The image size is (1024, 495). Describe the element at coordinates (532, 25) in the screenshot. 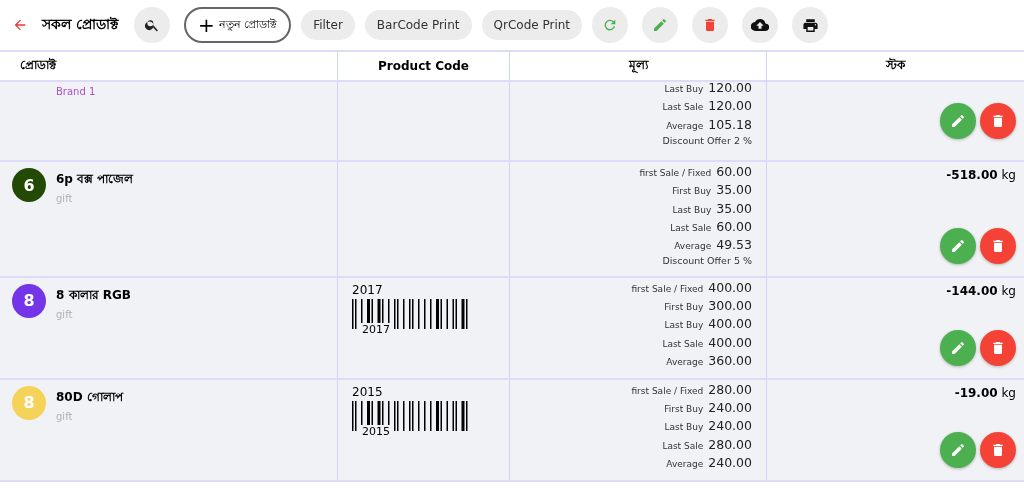

I see `toolbar-chip: QrCode Print` at that location.